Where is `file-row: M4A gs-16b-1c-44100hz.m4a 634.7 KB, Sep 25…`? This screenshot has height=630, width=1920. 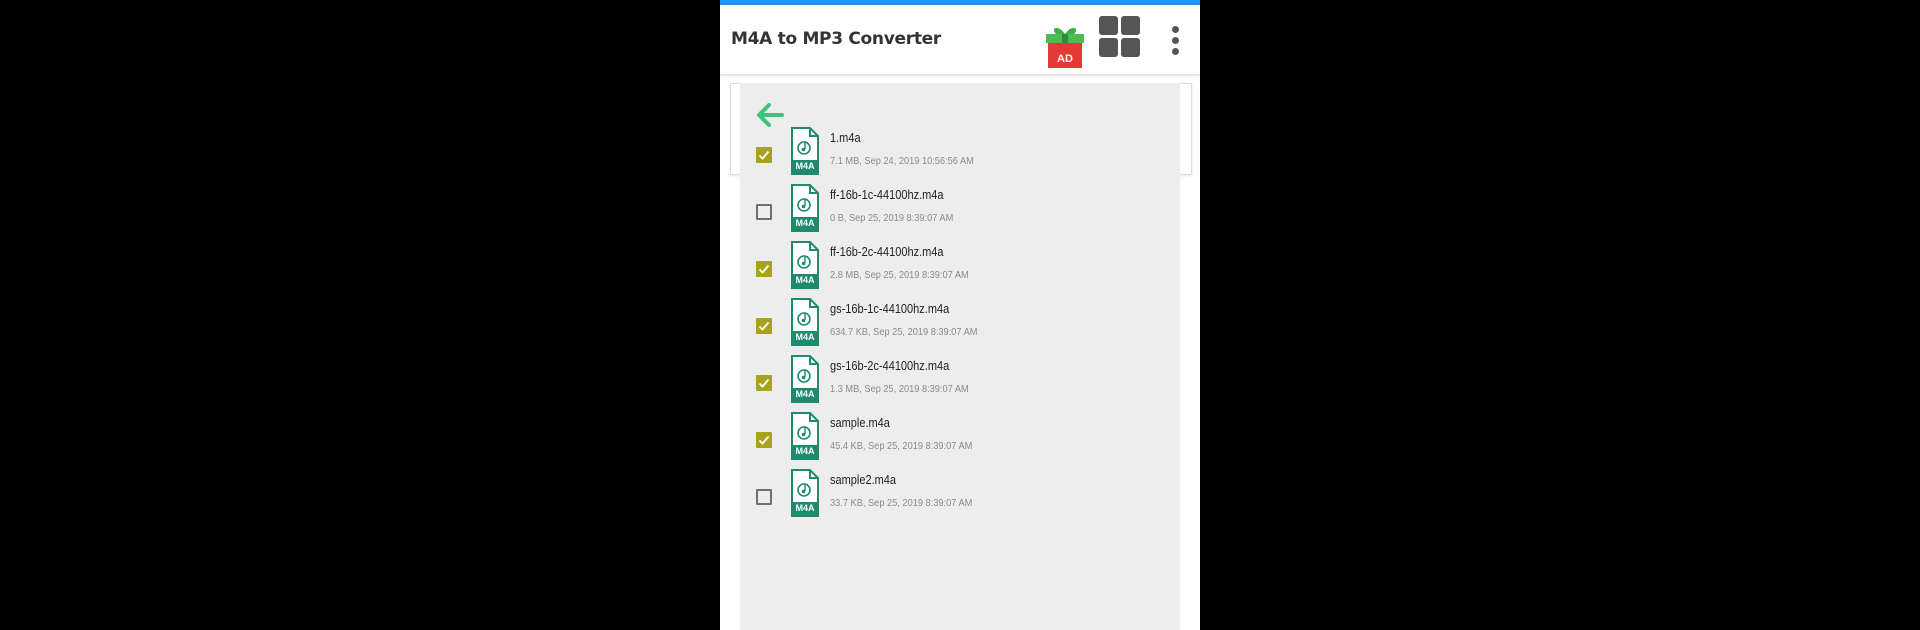
file-row: M4A gs-16b-1c-44100hz.m4a 634.7 KB, Sep 25… is located at coordinates (960, 326).